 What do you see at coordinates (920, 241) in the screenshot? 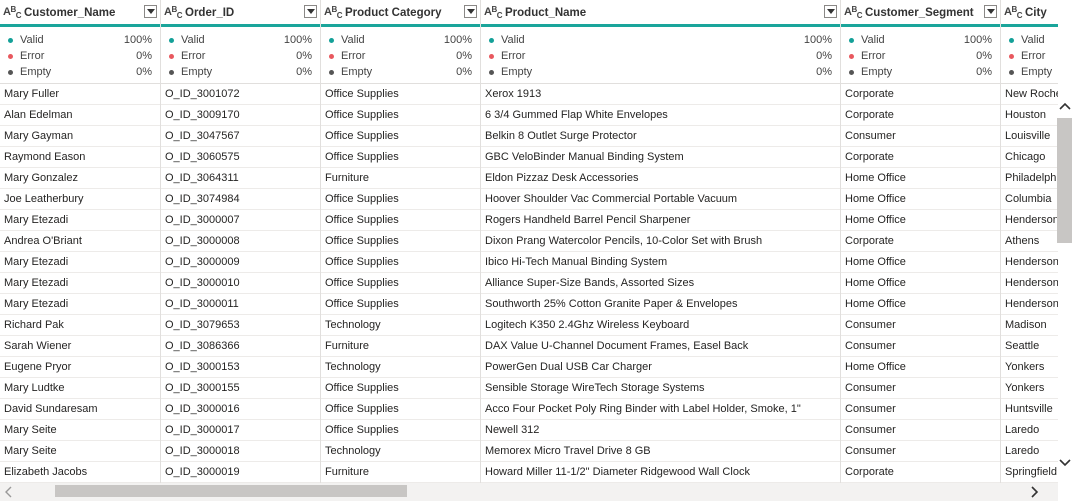
I see `table-cell: Corporate` at bounding box center [920, 241].